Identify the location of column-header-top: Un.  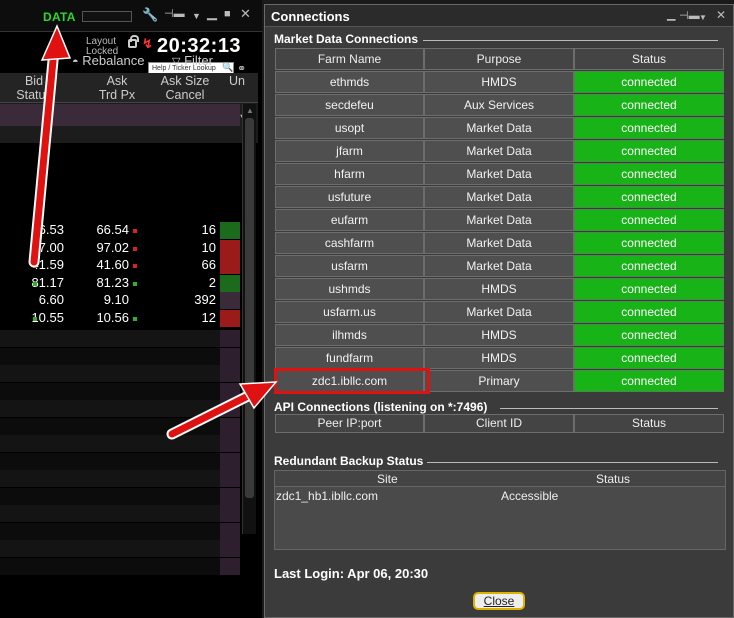
(237, 81).